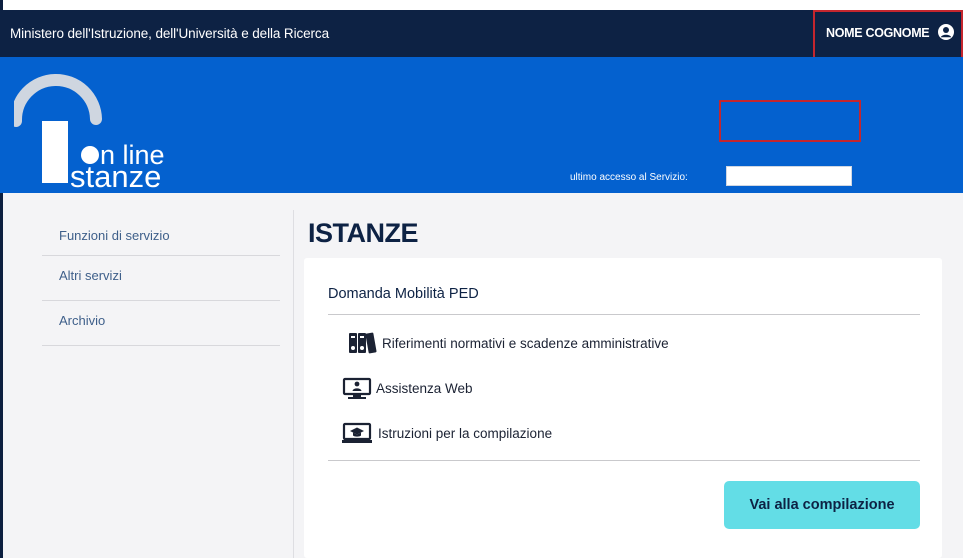 The image size is (963, 558). I want to click on link-assistenza-web: Assistenza Web, so click(407, 388).